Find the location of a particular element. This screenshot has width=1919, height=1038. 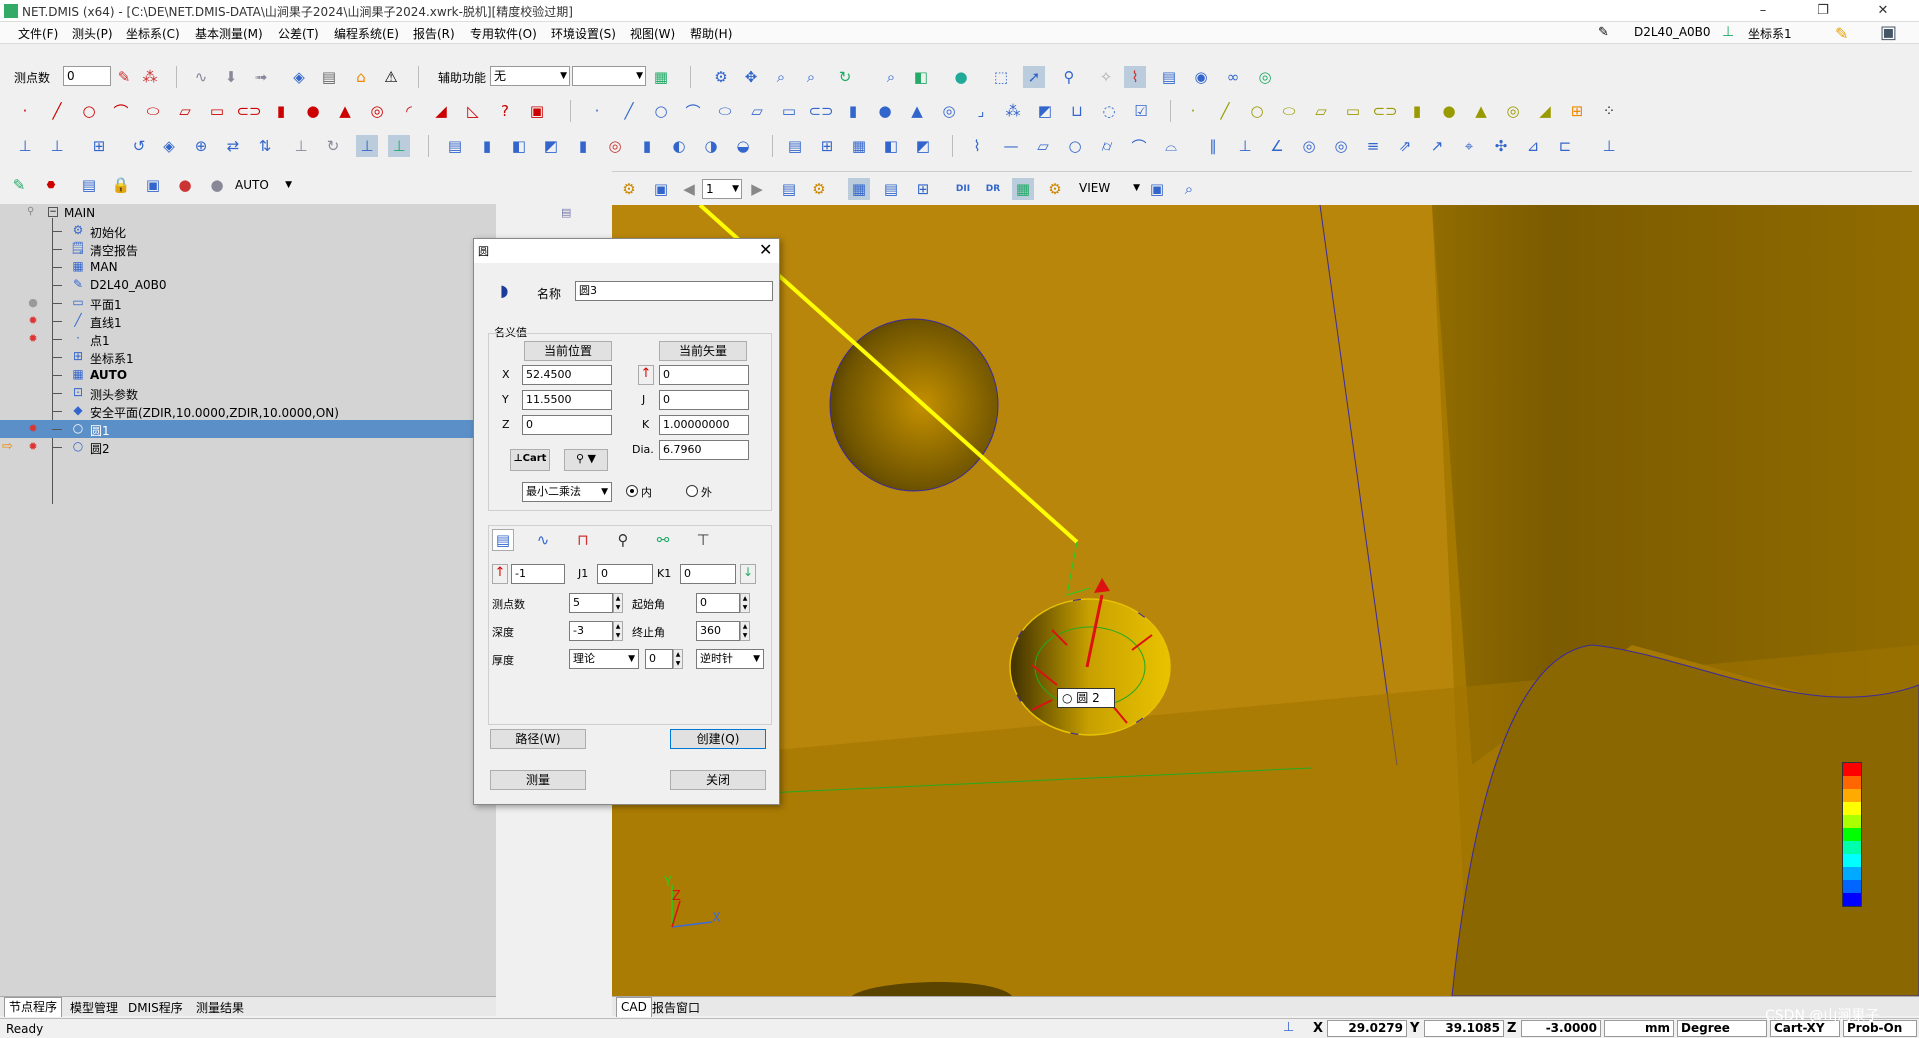

tab-dmis-program: DMIS程序 is located at coordinates (155, 1007).